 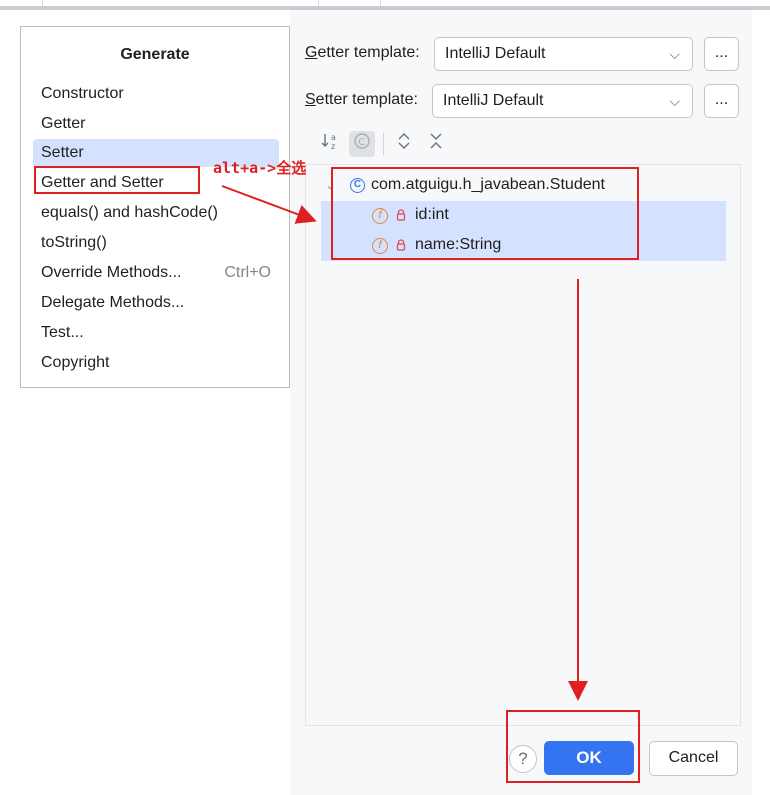 What do you see at coordinates (269, 204) in the screenshot?
I see `arrow-to-tree` at bounding box center [269, 204].